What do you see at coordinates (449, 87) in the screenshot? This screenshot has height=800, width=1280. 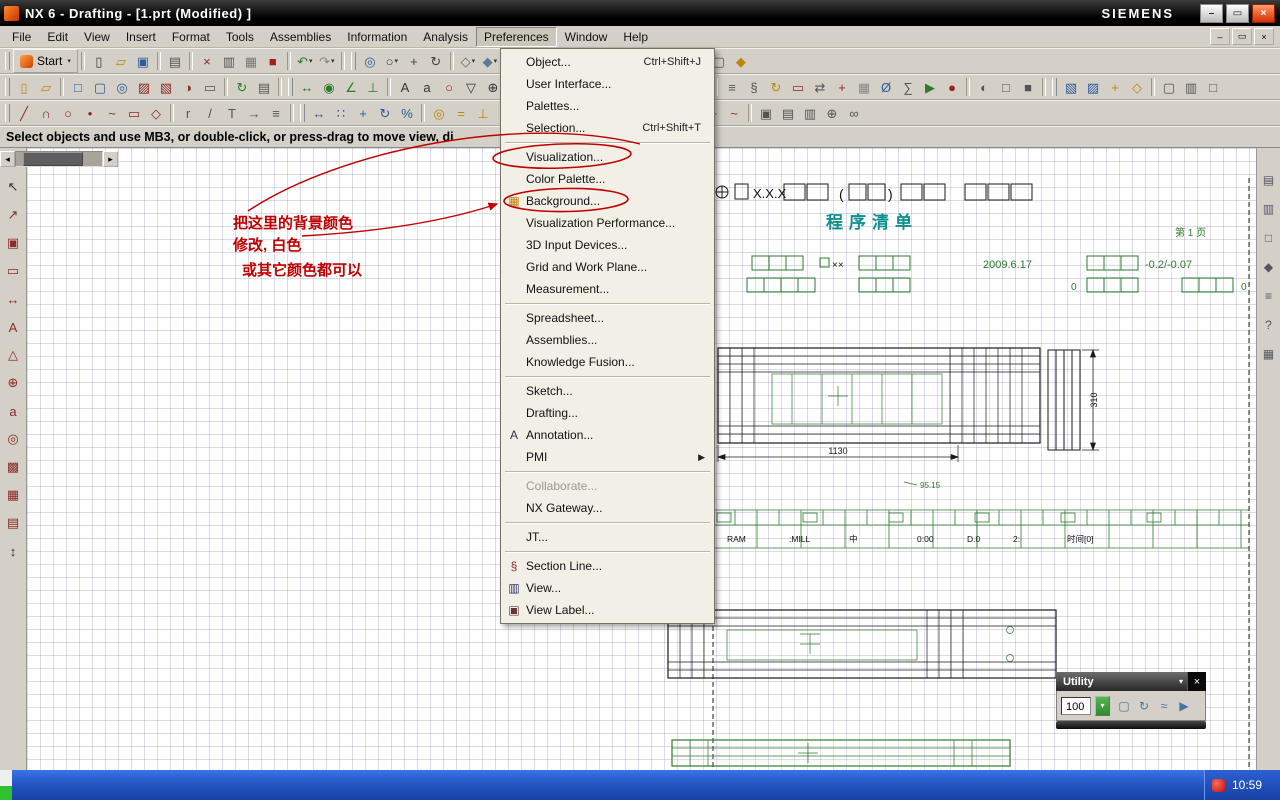 I see `balloon-icon: ○` at bounding box center [449, 87].